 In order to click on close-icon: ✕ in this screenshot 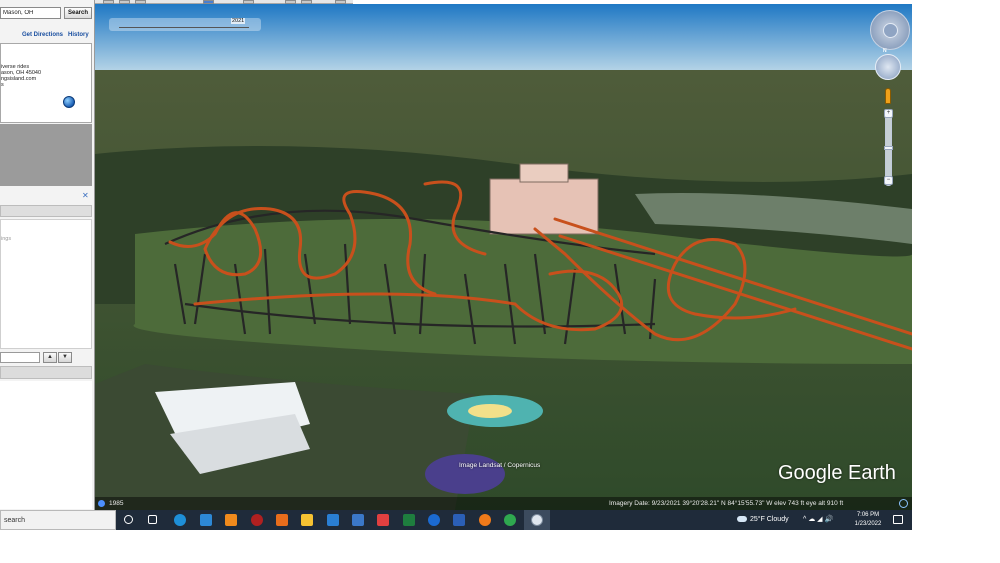, I will do `click(85, 195)`.